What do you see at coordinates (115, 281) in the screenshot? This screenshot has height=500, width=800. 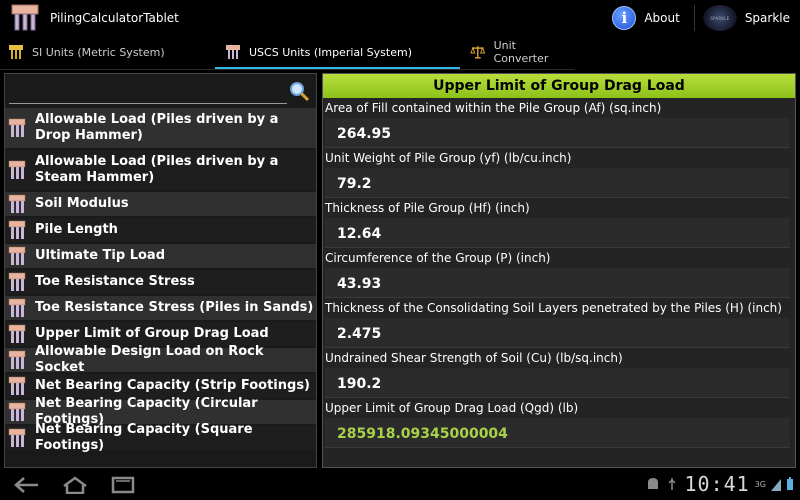 I see `list-item-label: Toe Resistance Stress` at bounding box center [115, 281].